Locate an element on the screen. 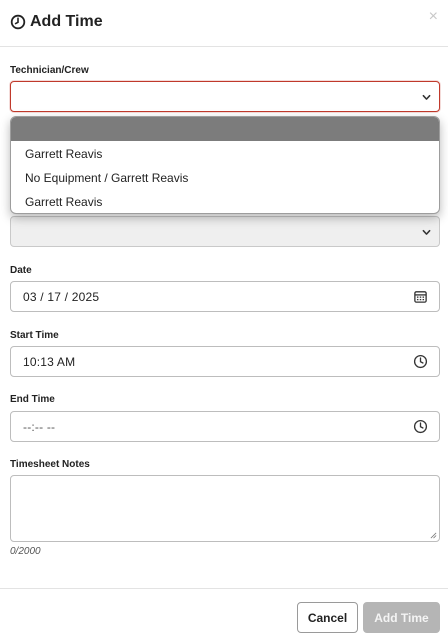 The image size is (448, 642). dialog-title-wrap: Add Time is located at coordinates (56, 22).